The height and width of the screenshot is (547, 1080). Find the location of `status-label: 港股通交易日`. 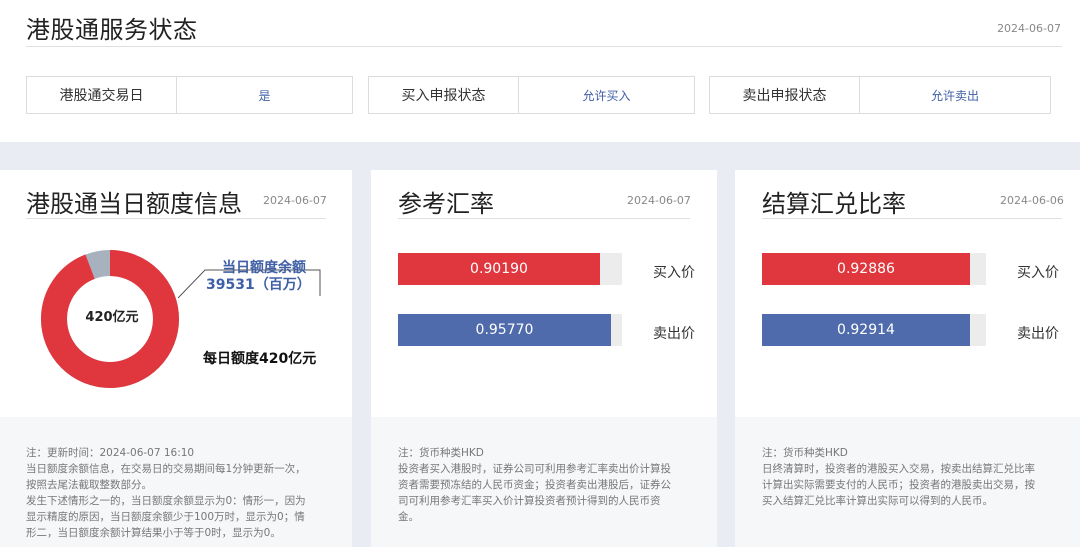

status-label: 港股通交易日 is located at coordinates (102, 95).